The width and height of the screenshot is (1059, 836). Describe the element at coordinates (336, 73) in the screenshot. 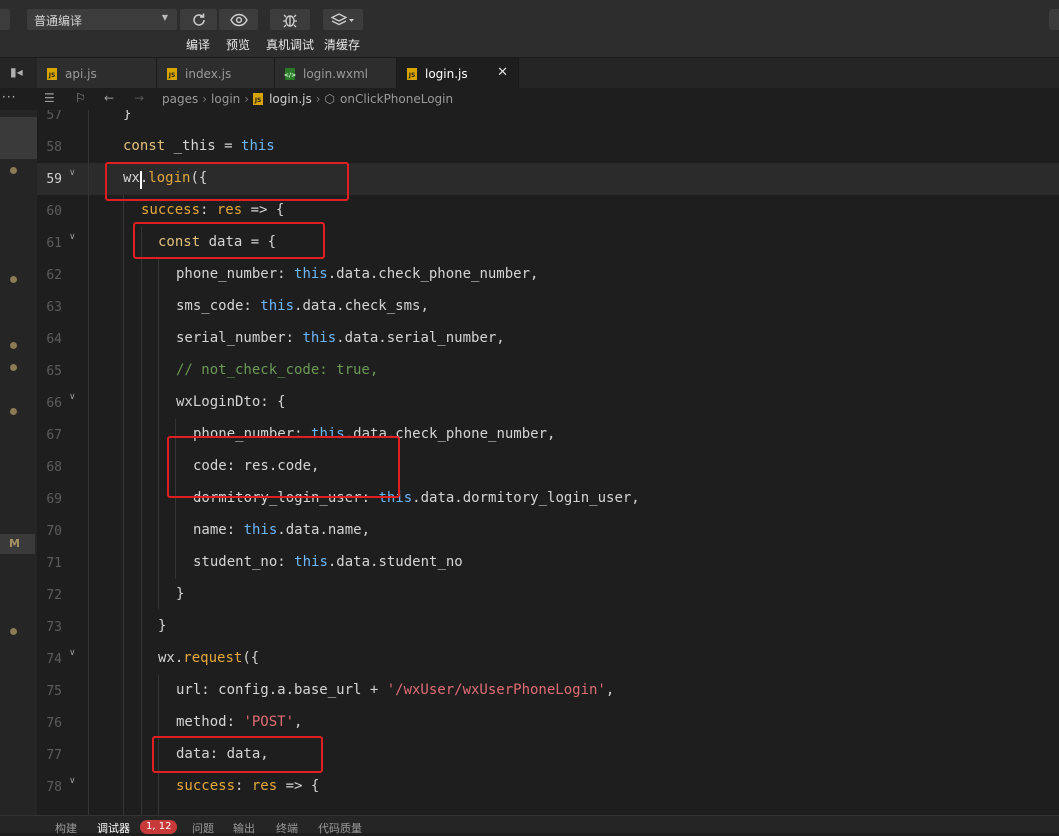

I see `tab-login-wxml: </> login.wxml` at that location.